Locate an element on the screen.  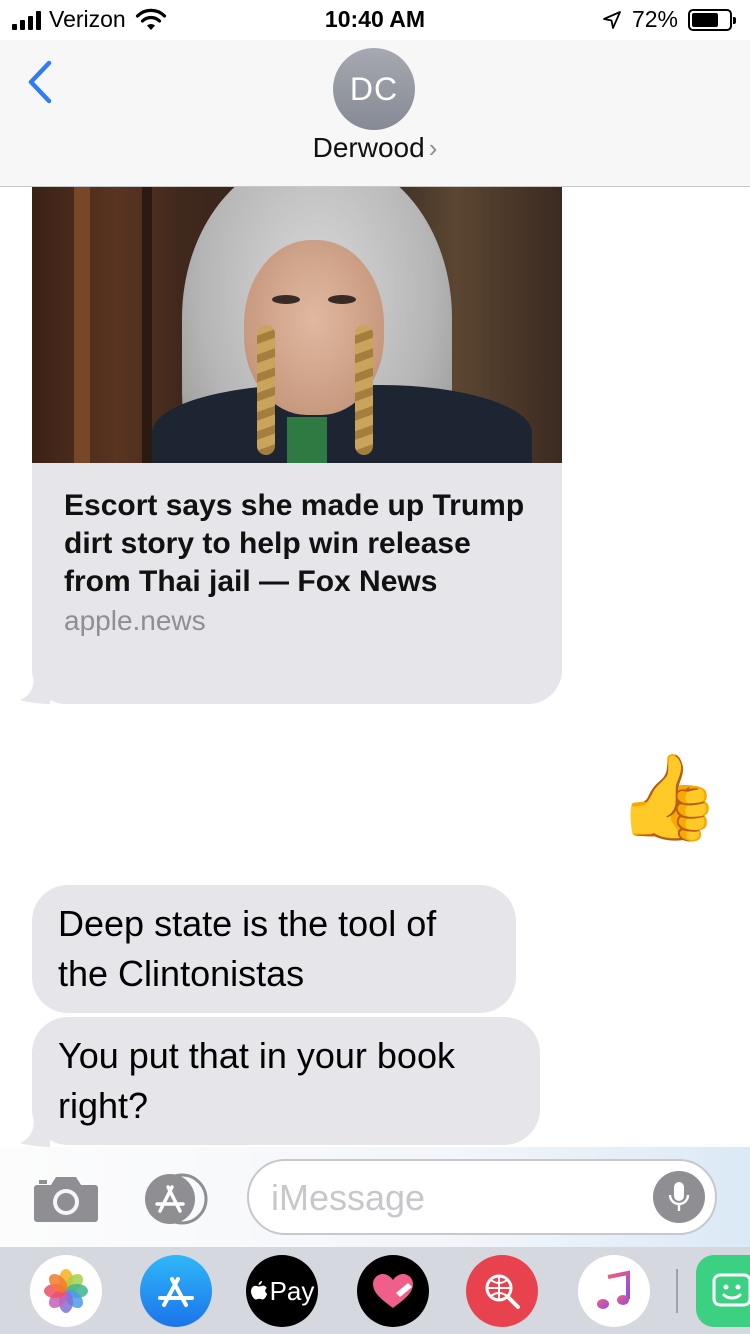
app-store-app-button is located at coordinates (176, 1291).